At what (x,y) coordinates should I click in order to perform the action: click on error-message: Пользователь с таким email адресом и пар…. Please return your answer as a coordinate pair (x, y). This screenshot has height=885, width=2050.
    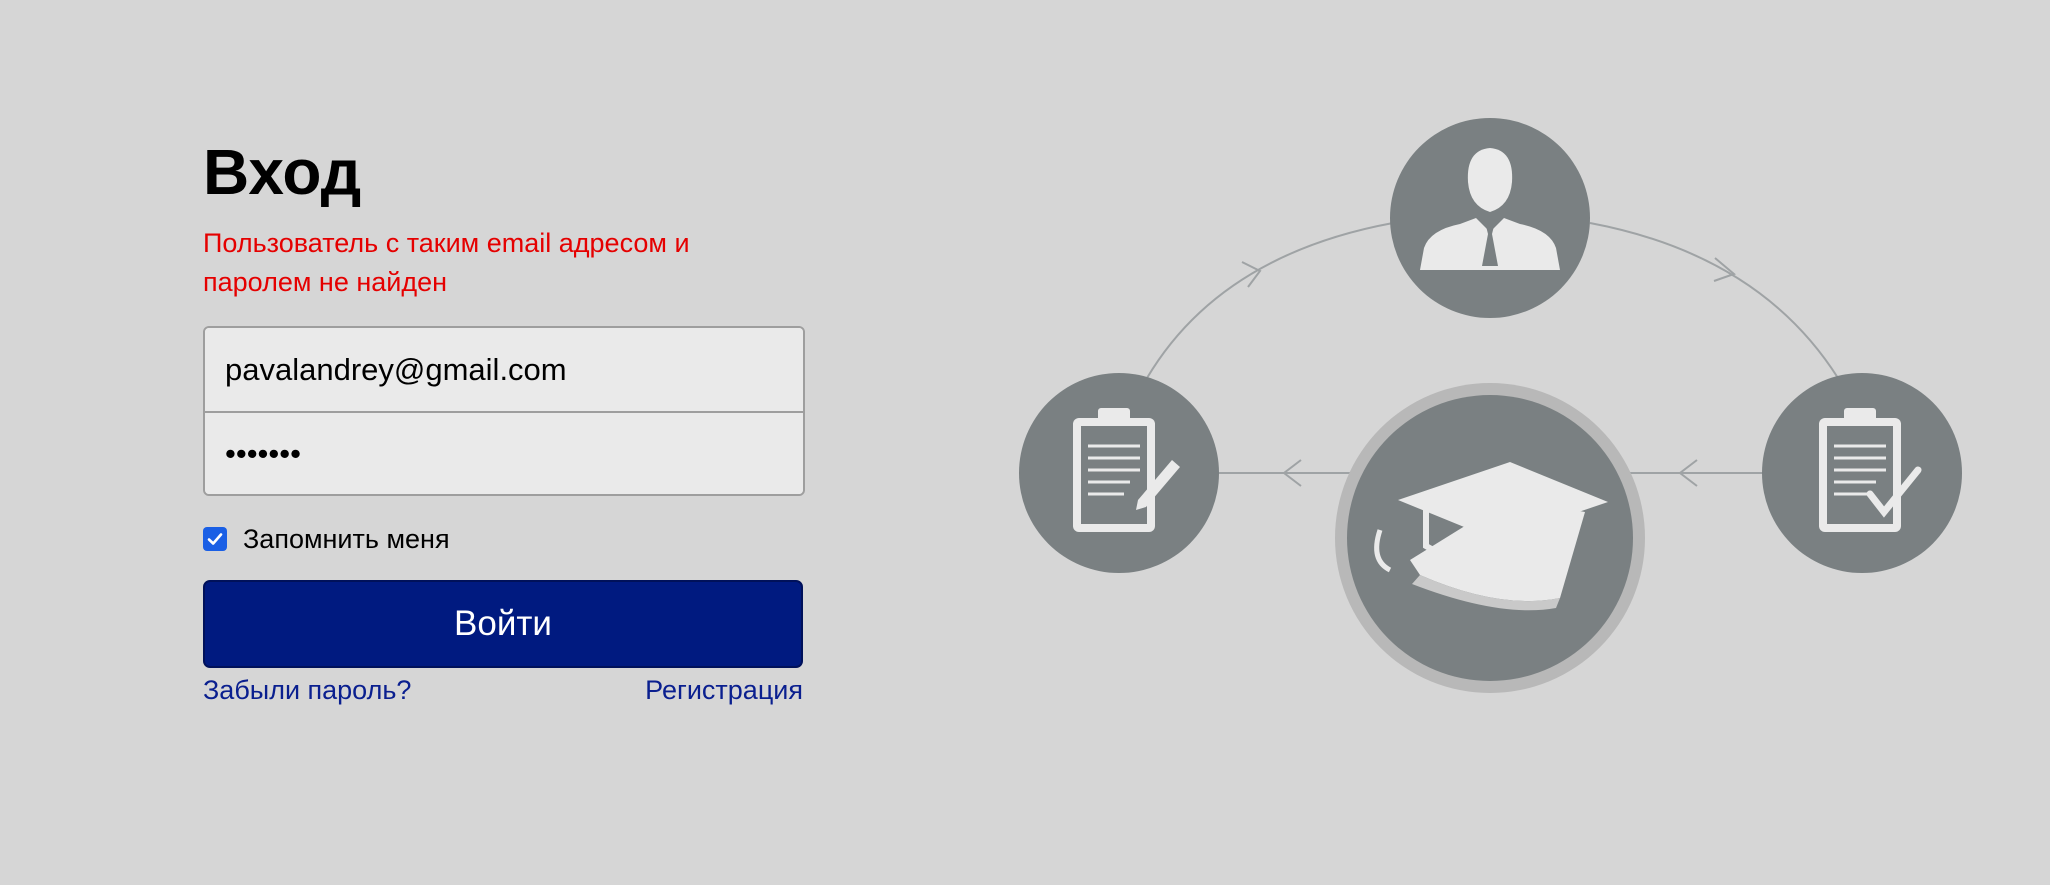
    Looking at the image, I should click on (446, 262).